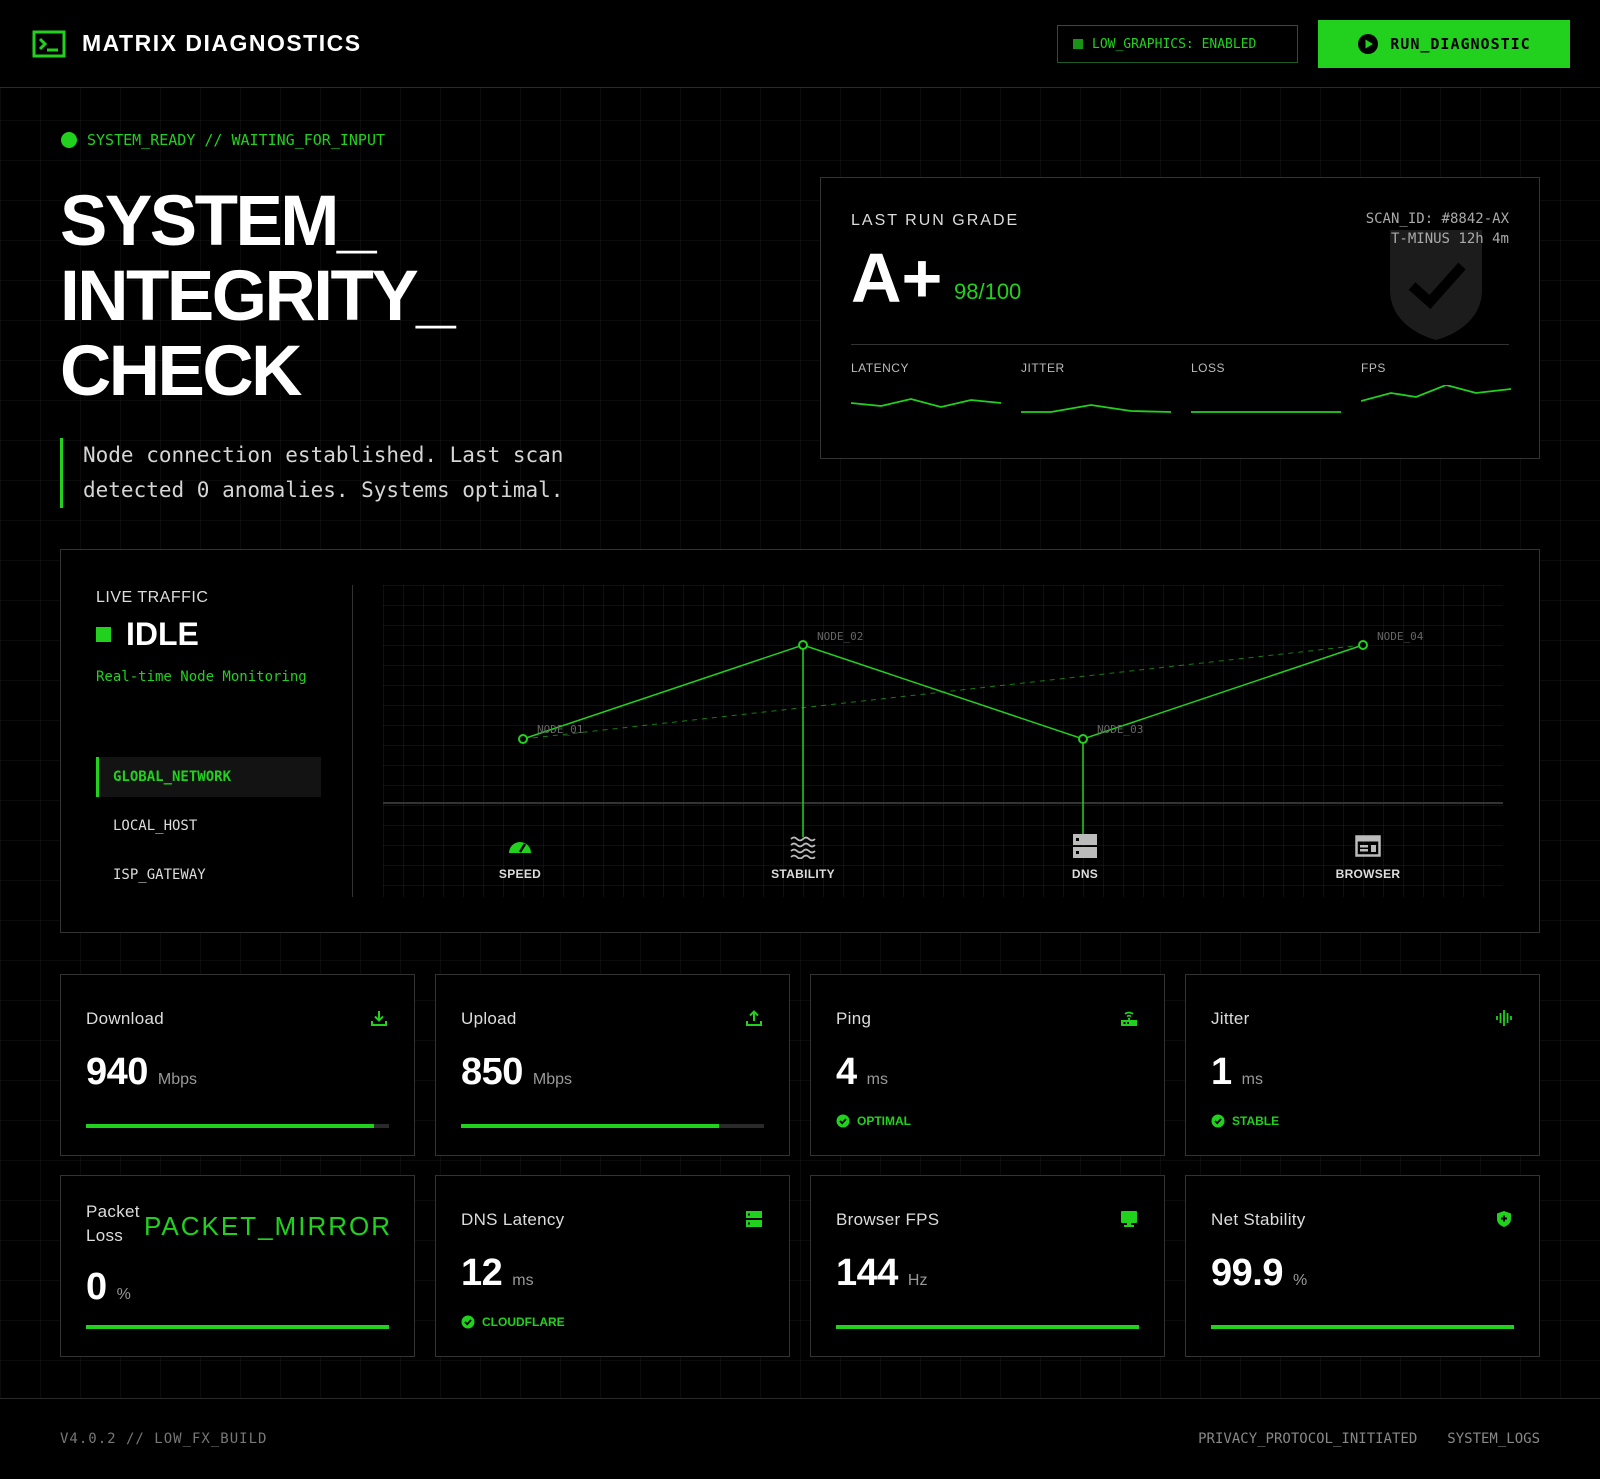  I want to click on play-icon, so click(1368, 44).